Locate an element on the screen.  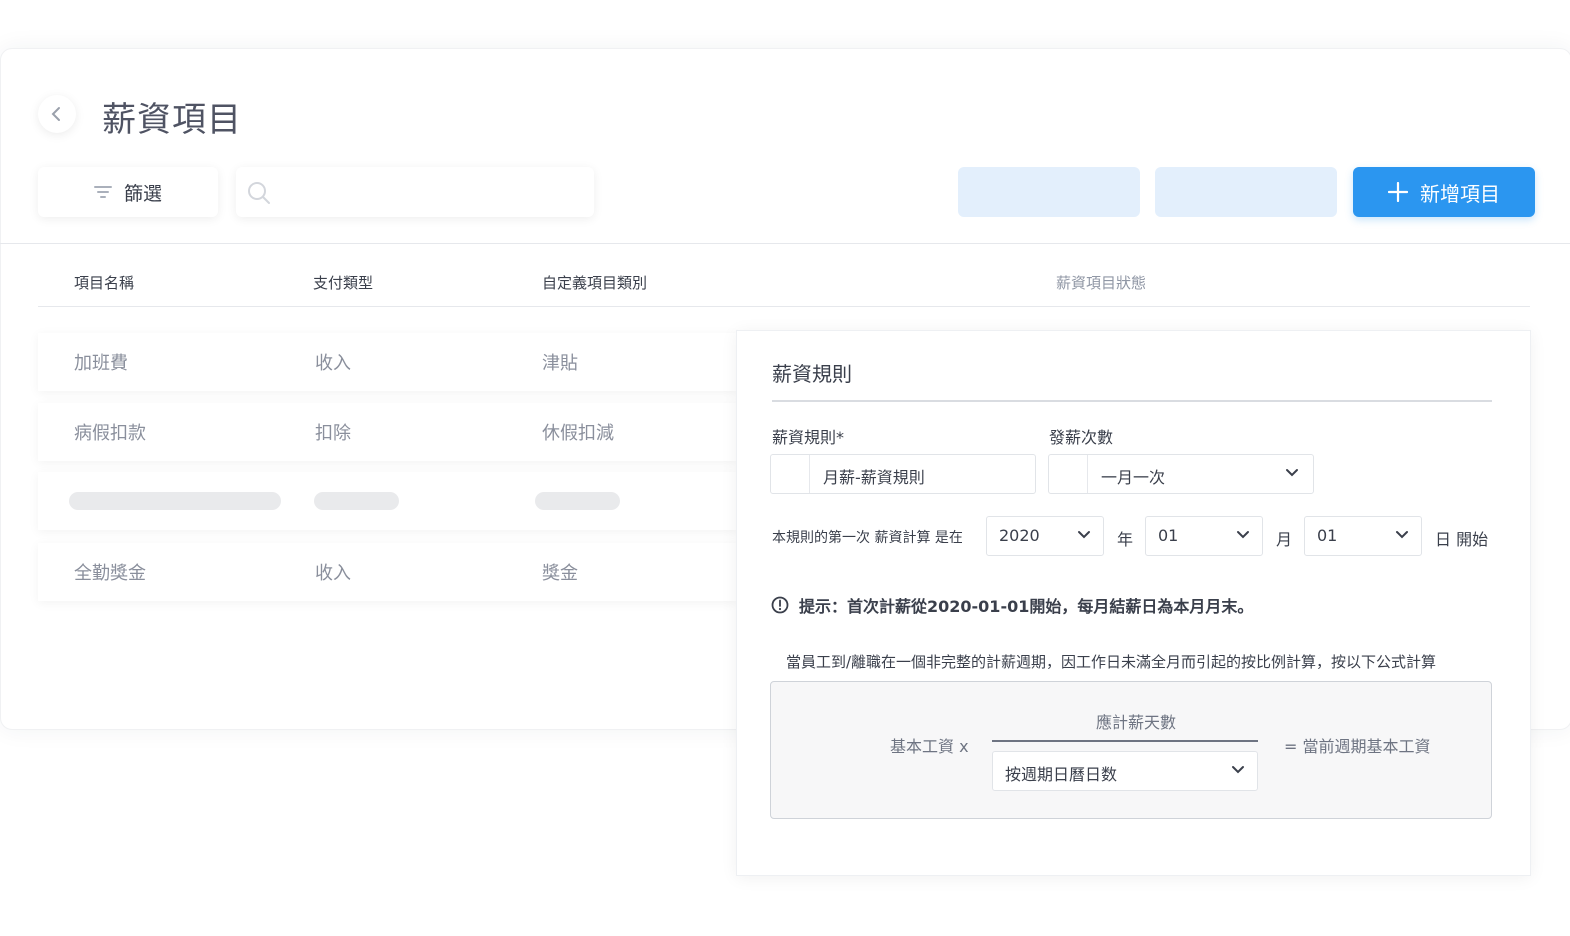
filter-label: 篩選 is located at coordinates (142, 193).